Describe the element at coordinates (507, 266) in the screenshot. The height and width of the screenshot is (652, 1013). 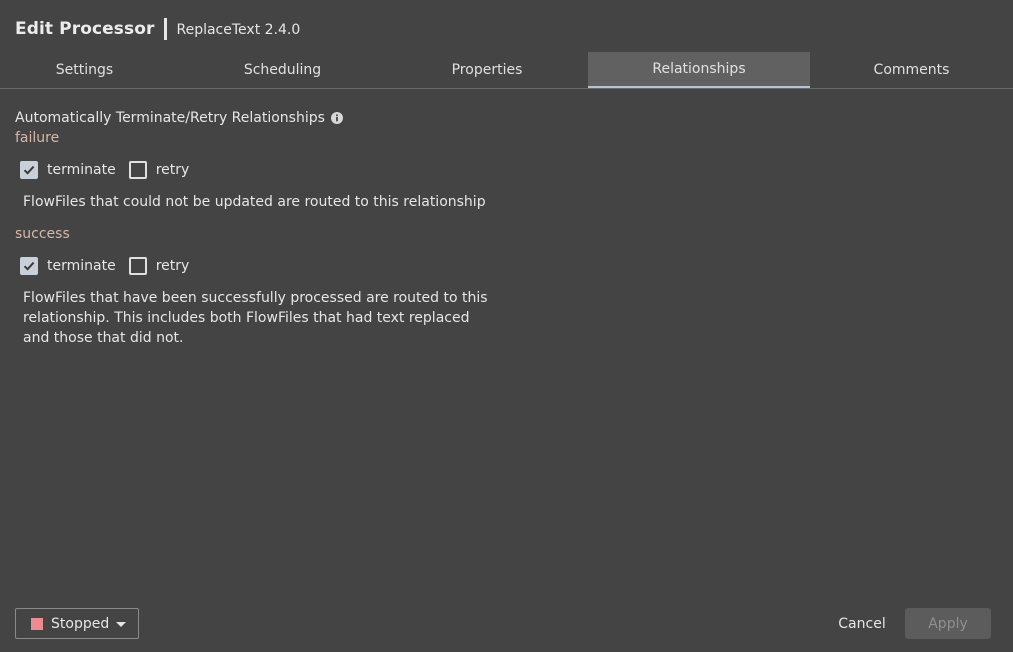
I see `relationship-options-success: terminate retry` at that location.